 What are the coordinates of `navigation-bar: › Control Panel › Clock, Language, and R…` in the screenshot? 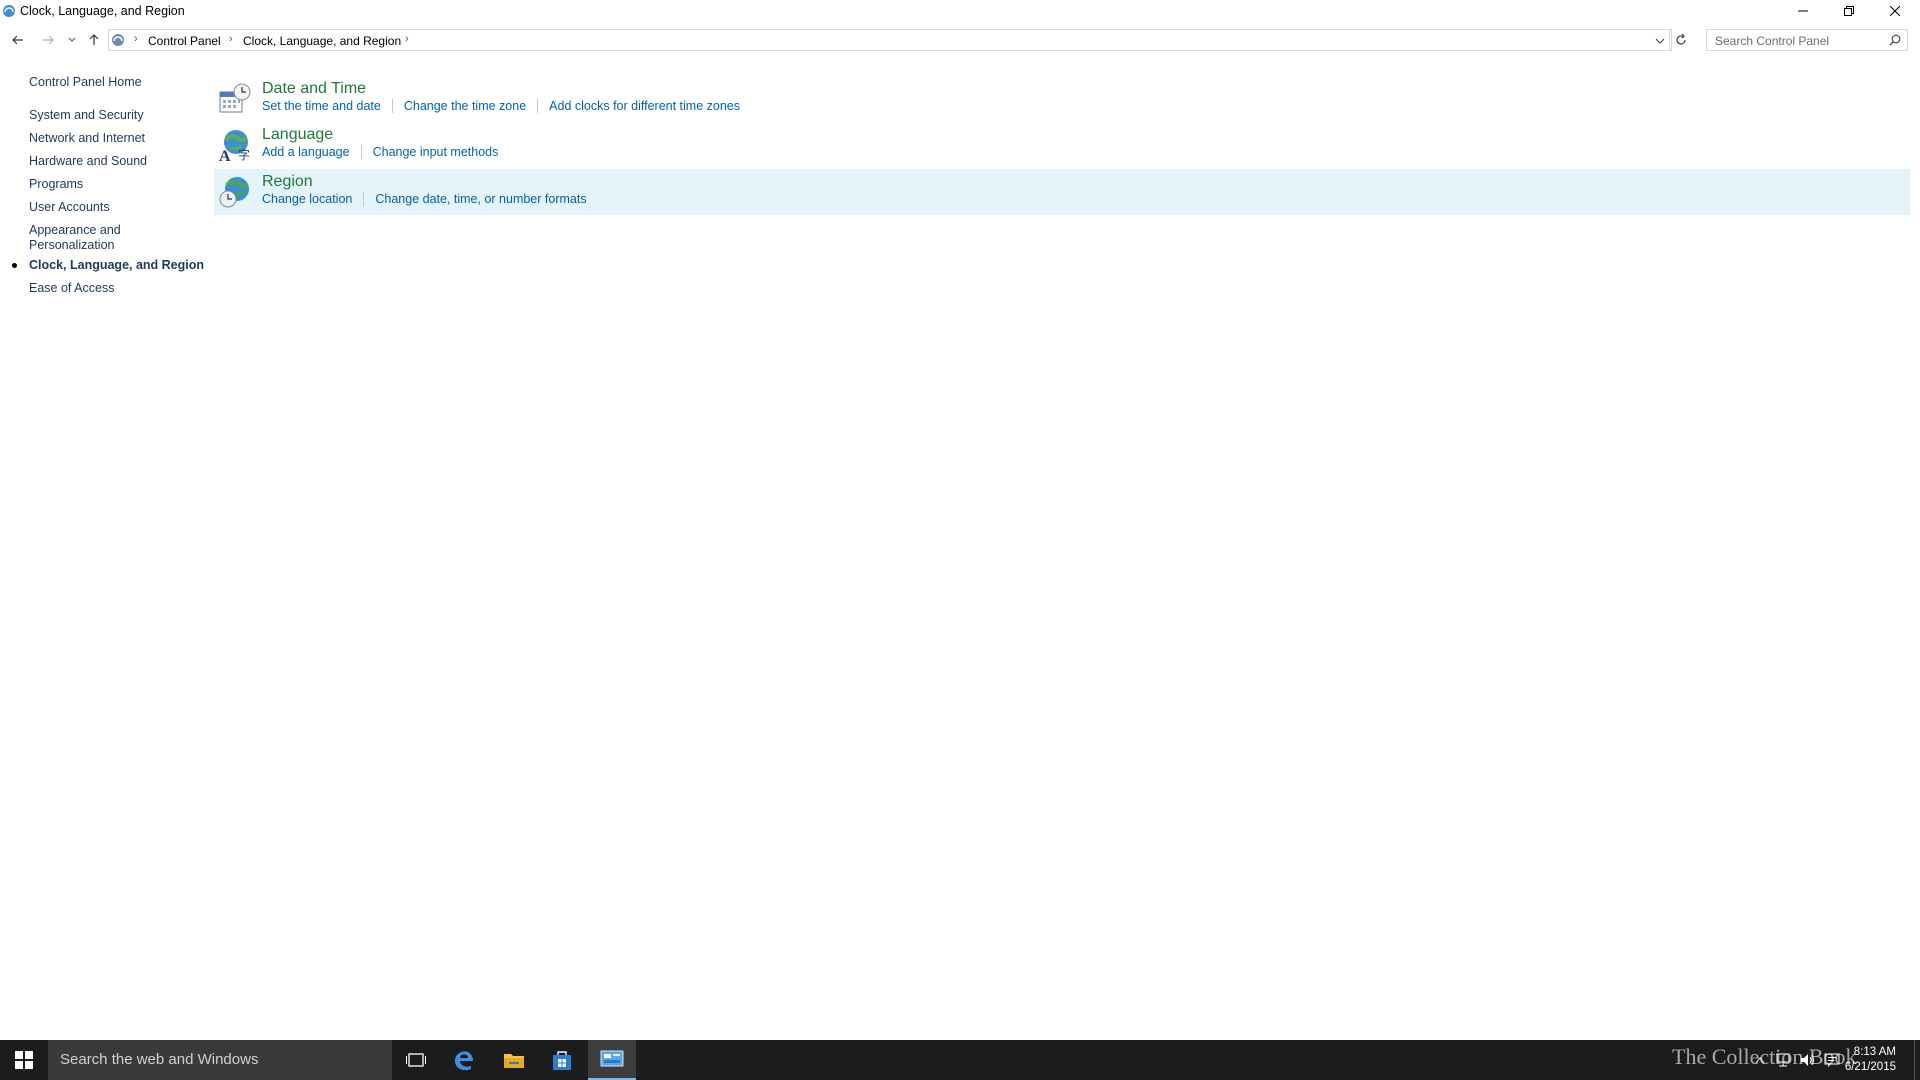 It's located at (960, 40).